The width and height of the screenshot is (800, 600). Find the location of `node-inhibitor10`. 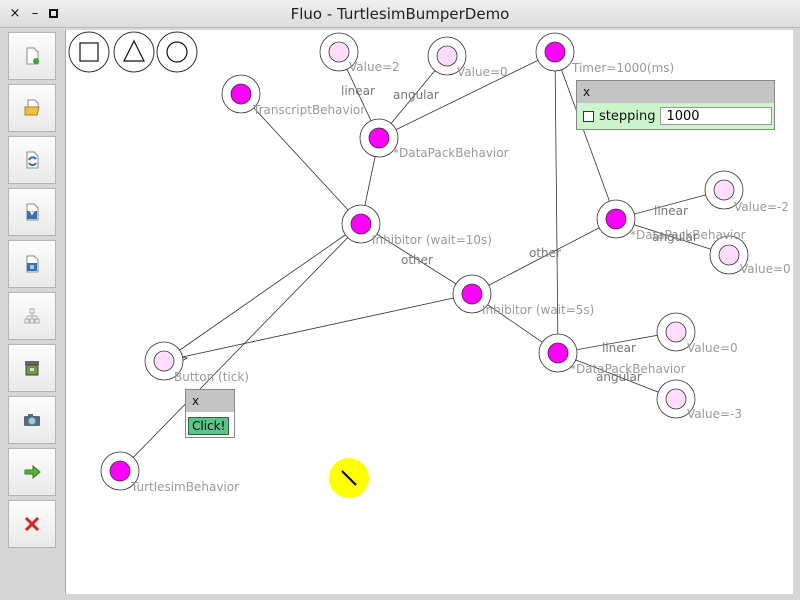

node-inhibitor10 is located at coordinates (361, 224).